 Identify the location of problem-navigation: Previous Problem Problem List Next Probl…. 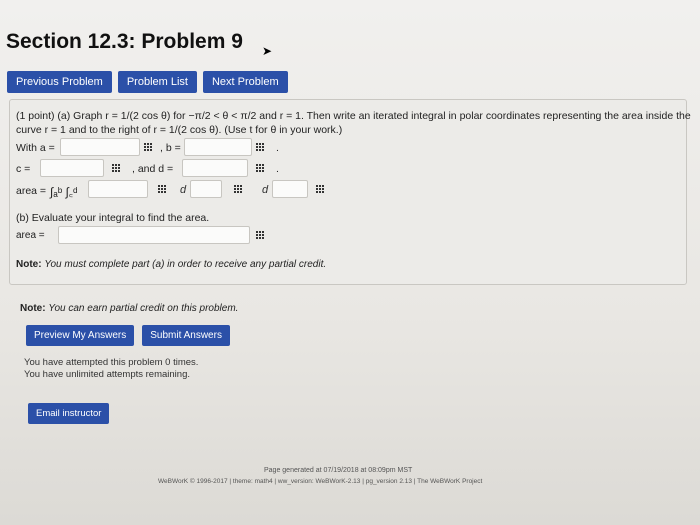
(147, 82).